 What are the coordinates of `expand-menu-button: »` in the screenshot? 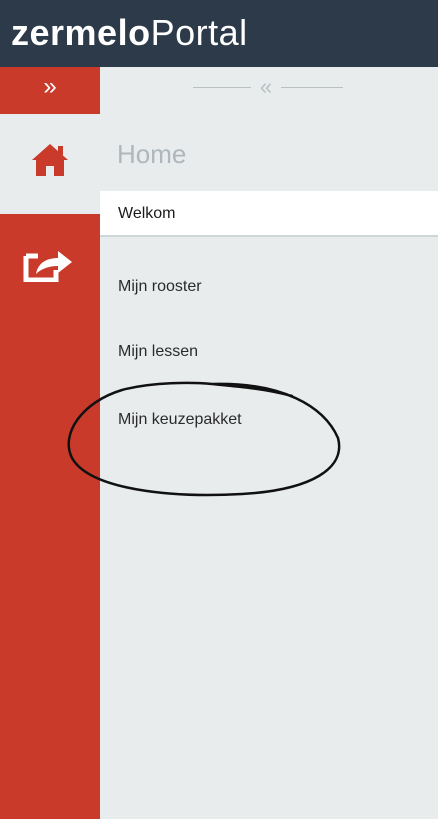 It's located at (50, 90).